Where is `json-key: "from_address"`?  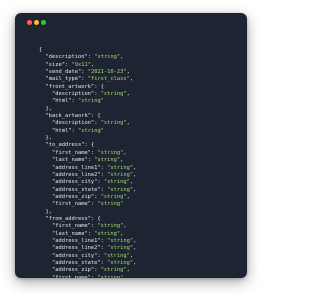
json-key: "from_address" is located at coordinates (68, 218).